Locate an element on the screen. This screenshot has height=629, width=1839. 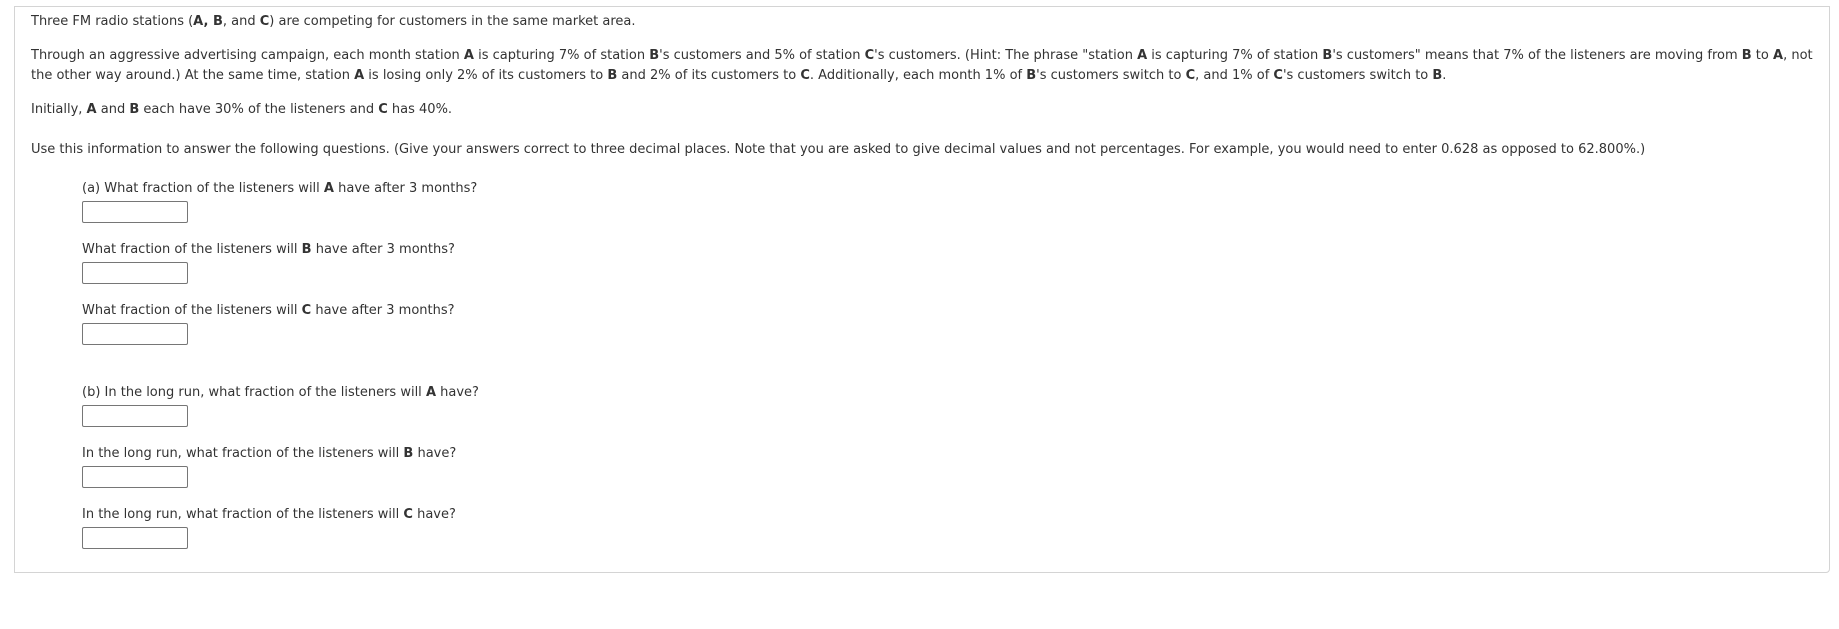
text: . Additionally, each month 1% of is located at coordinates (918, 75).